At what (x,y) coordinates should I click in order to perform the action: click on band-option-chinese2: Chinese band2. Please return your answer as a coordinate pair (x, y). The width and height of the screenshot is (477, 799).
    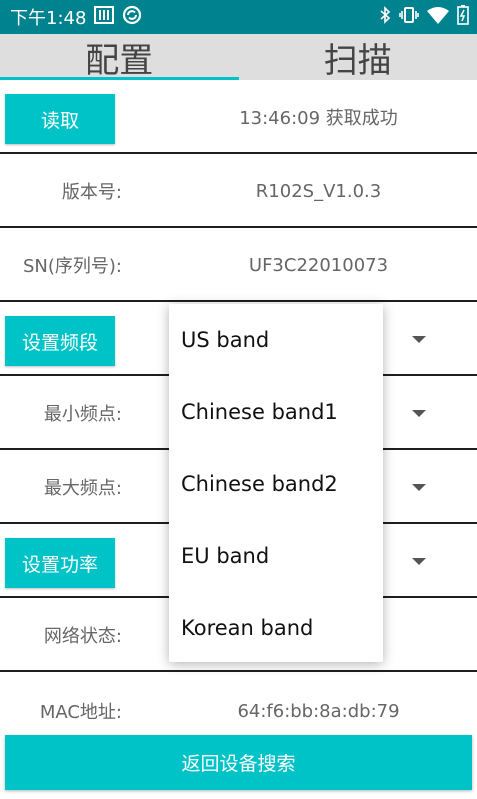
    Looking at the image, I should click on (276, 484).